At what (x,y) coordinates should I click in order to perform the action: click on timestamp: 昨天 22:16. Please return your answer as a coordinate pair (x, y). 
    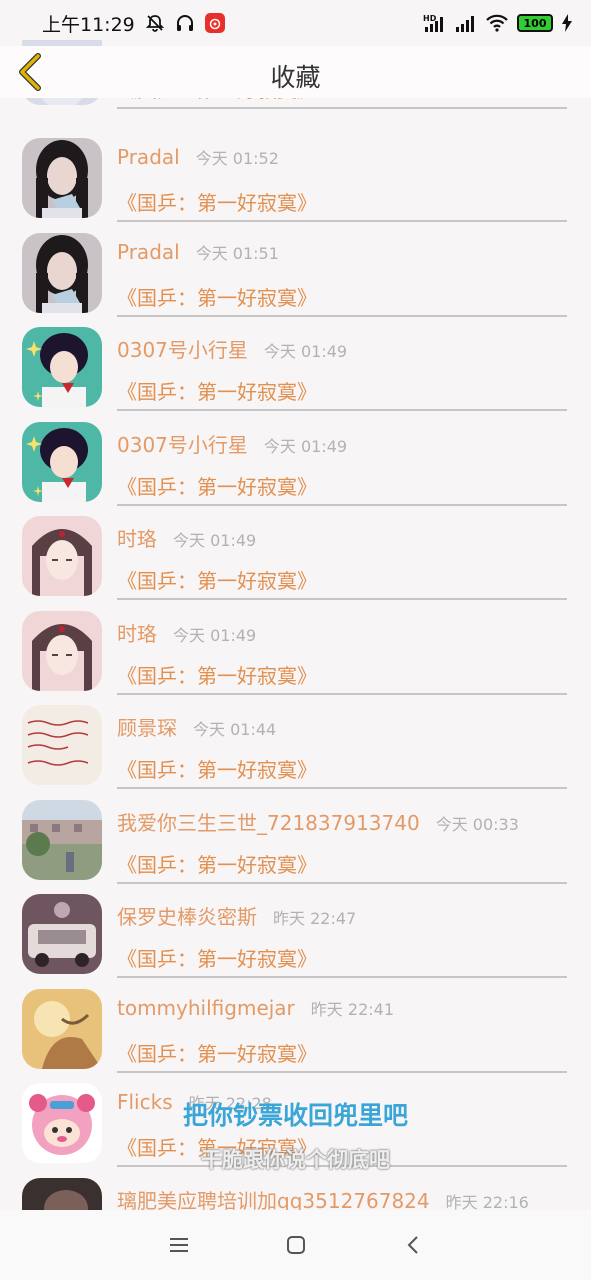
    Looking at the image, I should click on (487, 1201).